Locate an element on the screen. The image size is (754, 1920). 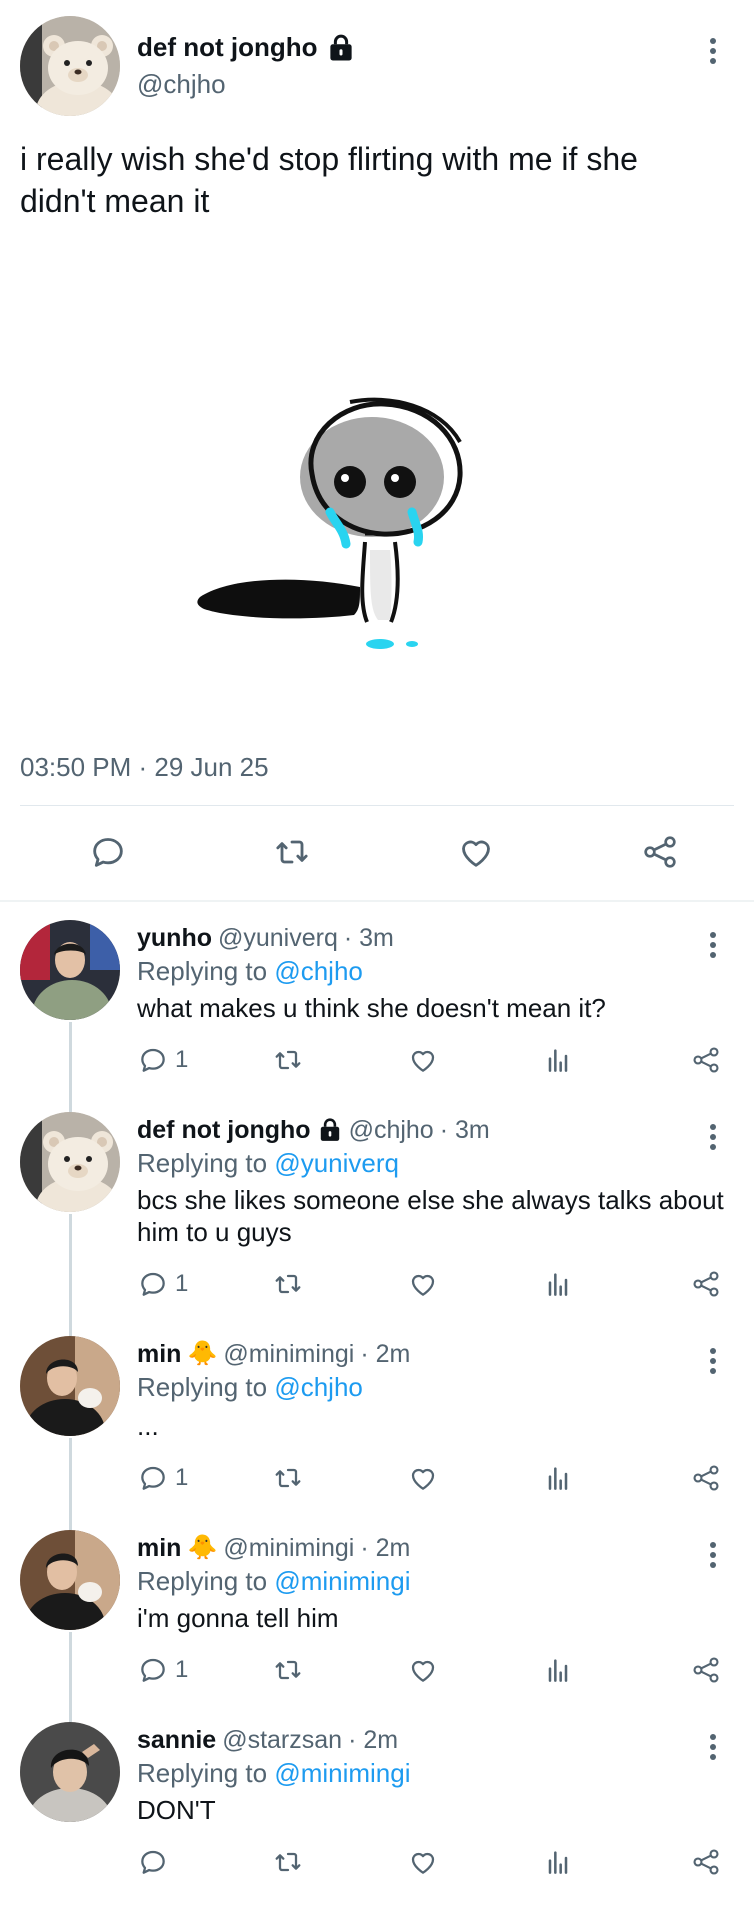
author-handle: @chjho is located at coordinates (246, 84).